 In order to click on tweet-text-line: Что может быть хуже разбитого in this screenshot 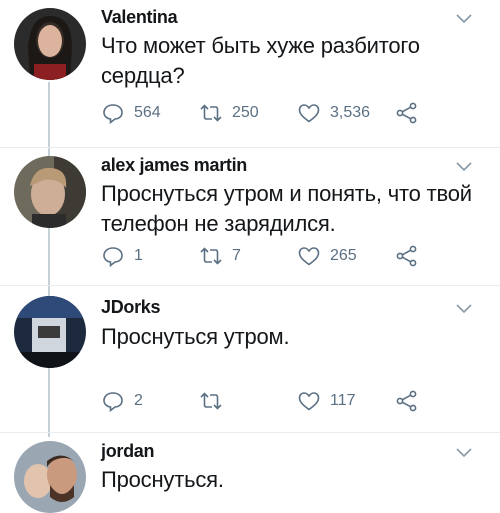, I will do `click(260, 45)`.